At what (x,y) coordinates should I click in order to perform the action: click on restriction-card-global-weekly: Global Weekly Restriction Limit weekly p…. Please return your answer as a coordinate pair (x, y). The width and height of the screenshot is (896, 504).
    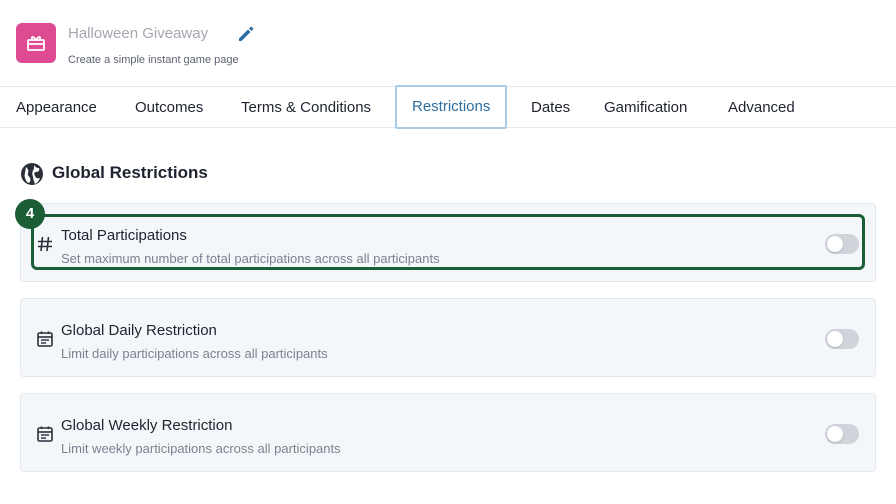
    Looking at the image, I should click on (448, 432).